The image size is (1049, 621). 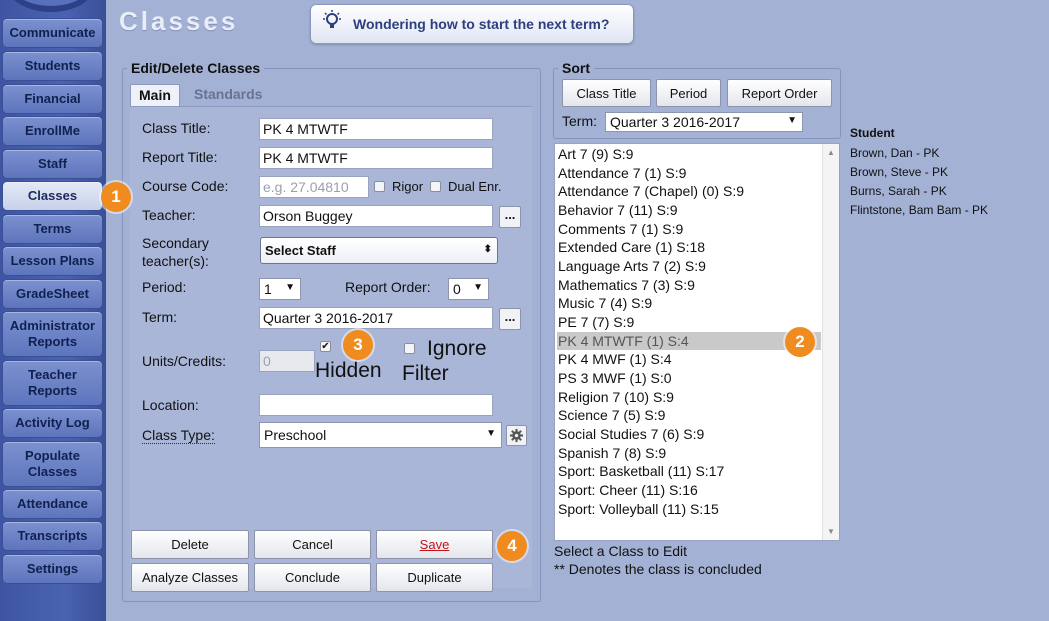 What do you see at coordinates (689, 471) in the screenshot?
I see `list-item: Sport: Basketball (11) S:17` at bounding box center [689, 471].